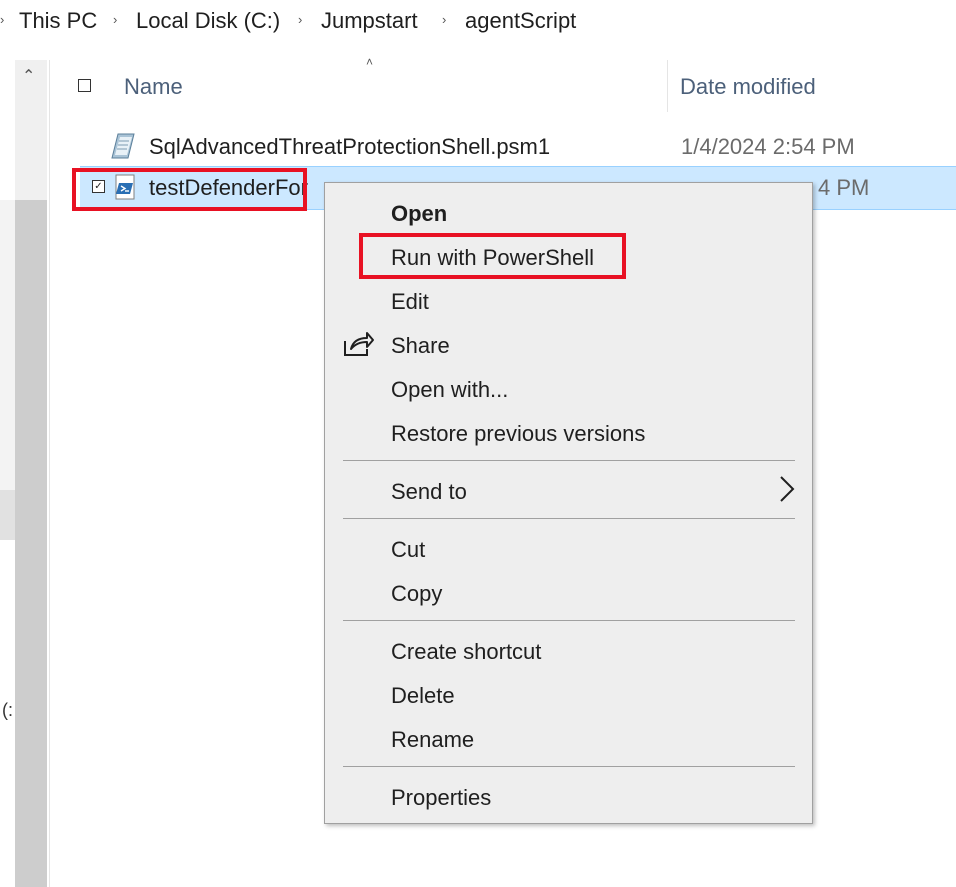  Describe the element at coordinates (28, 76) in the screenshot. I see `scroll-up-arrow-icon: ⌃` at that location.